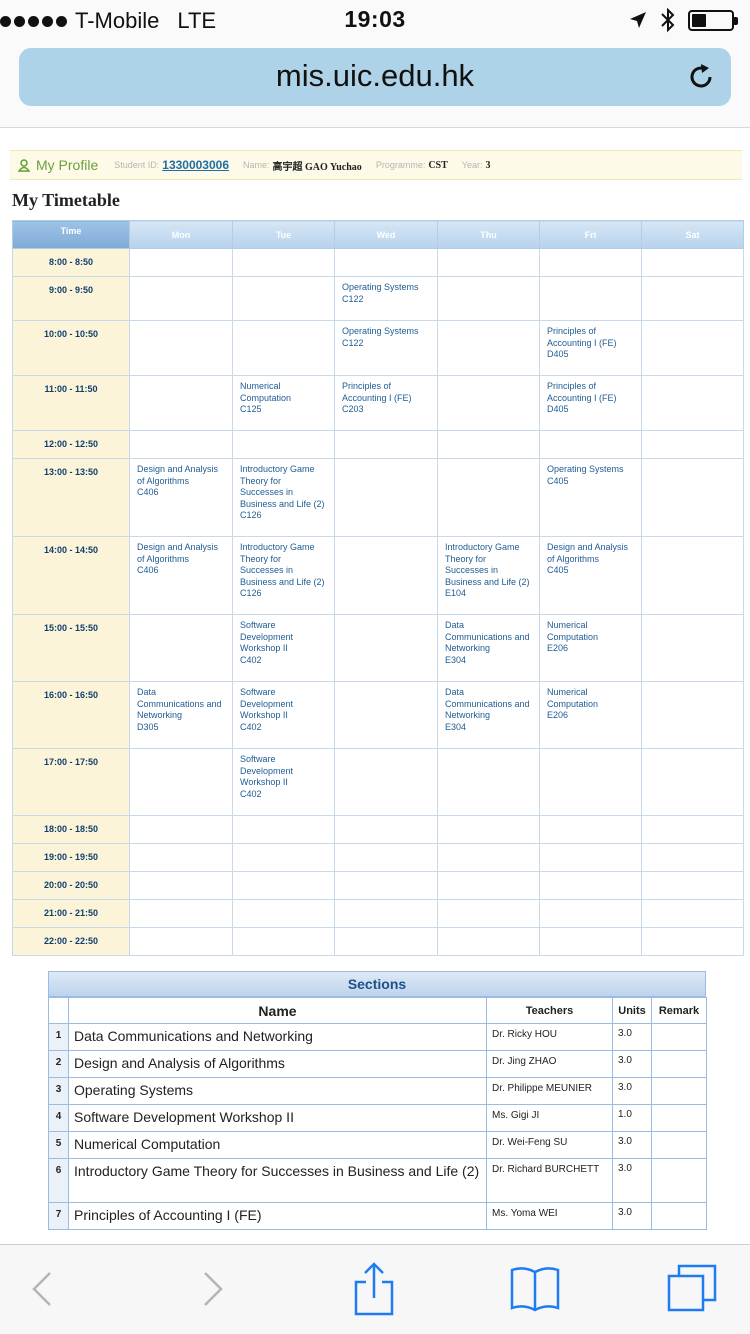 The image size is (750, 1334). What do you see at coordinates (71, 403) in the screenshot?
I see `timeslot-label: 11:00 - 11:50` at bounding box center [71, 403].